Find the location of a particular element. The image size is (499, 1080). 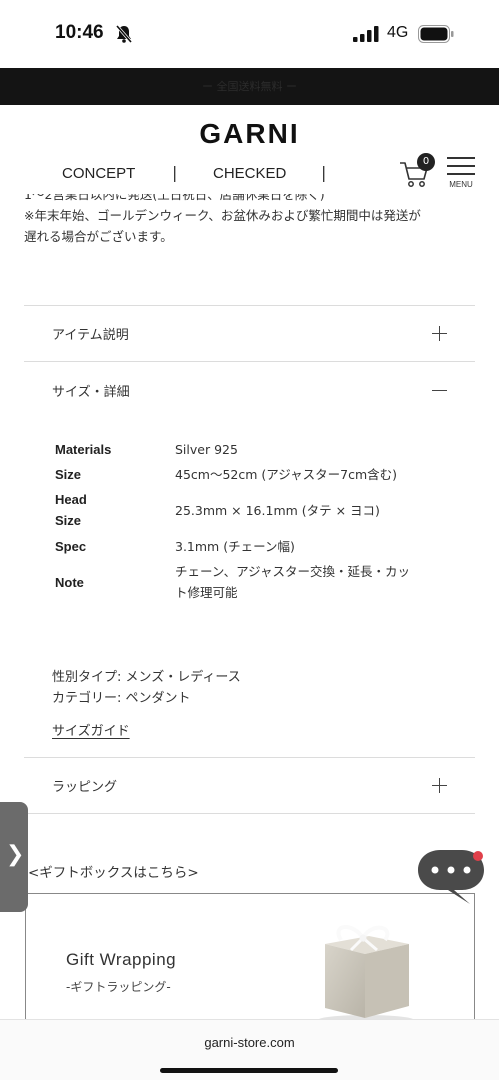

menu-button: MENU is located at coordinates (461, 173).